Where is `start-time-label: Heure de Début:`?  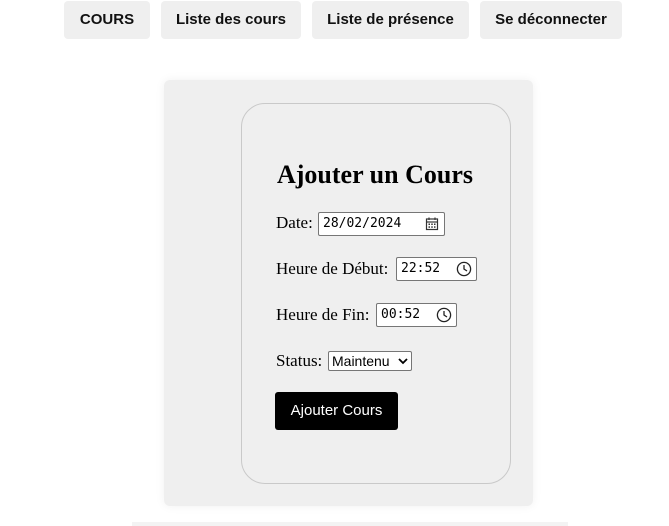
start-time-label: Heure de Début: is located at coordinates (332, 268).